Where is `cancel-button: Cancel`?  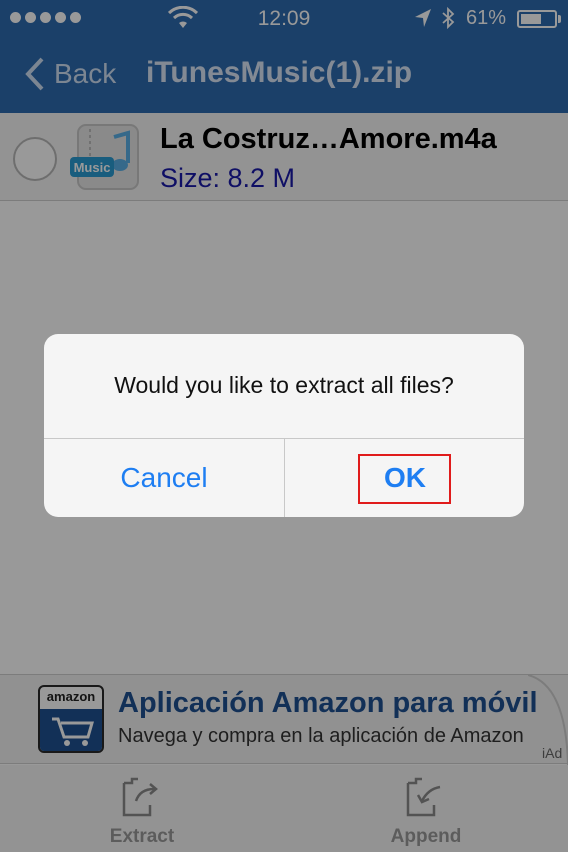 cancel-button: Cancel is located at coordinates (164, 478).